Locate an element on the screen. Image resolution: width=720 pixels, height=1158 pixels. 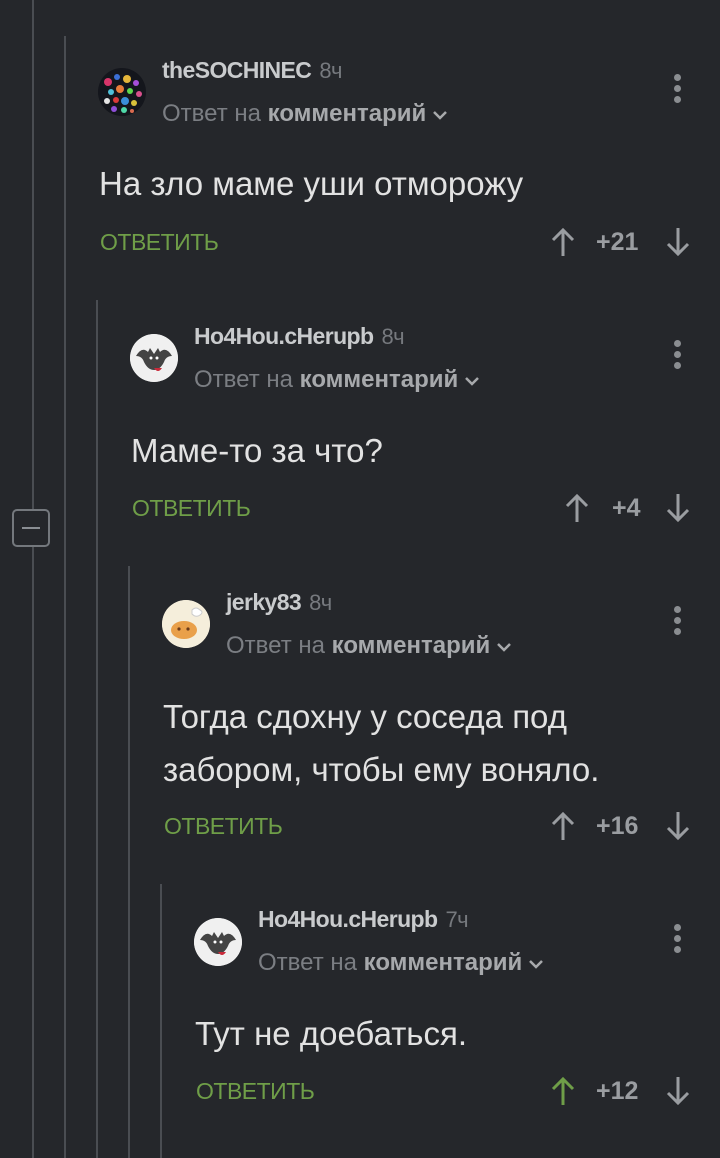
rating: +16 is located at coordinates (617, 826).